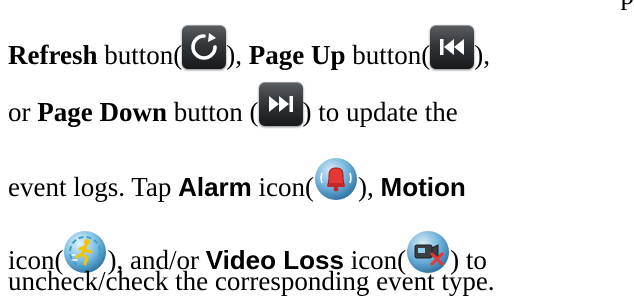 The image size is (634, 302). Describe the element at coordinates (297, 55) in the screenshot. I see `page-up-label: Page Up` at that location.